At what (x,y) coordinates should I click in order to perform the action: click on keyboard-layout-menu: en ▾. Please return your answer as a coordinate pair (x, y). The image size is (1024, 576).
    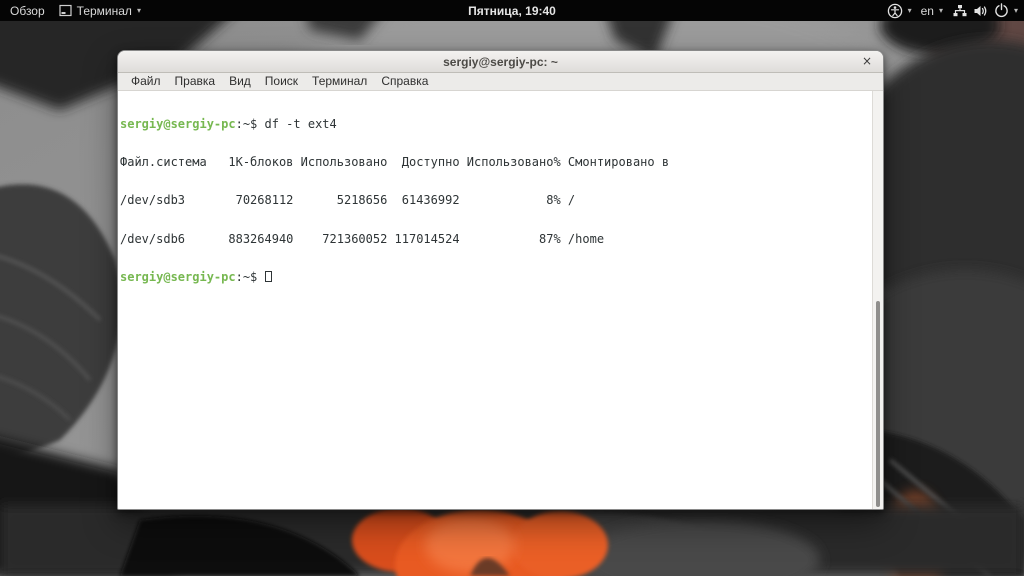
    Looking at the image, I should click on (932, 11).